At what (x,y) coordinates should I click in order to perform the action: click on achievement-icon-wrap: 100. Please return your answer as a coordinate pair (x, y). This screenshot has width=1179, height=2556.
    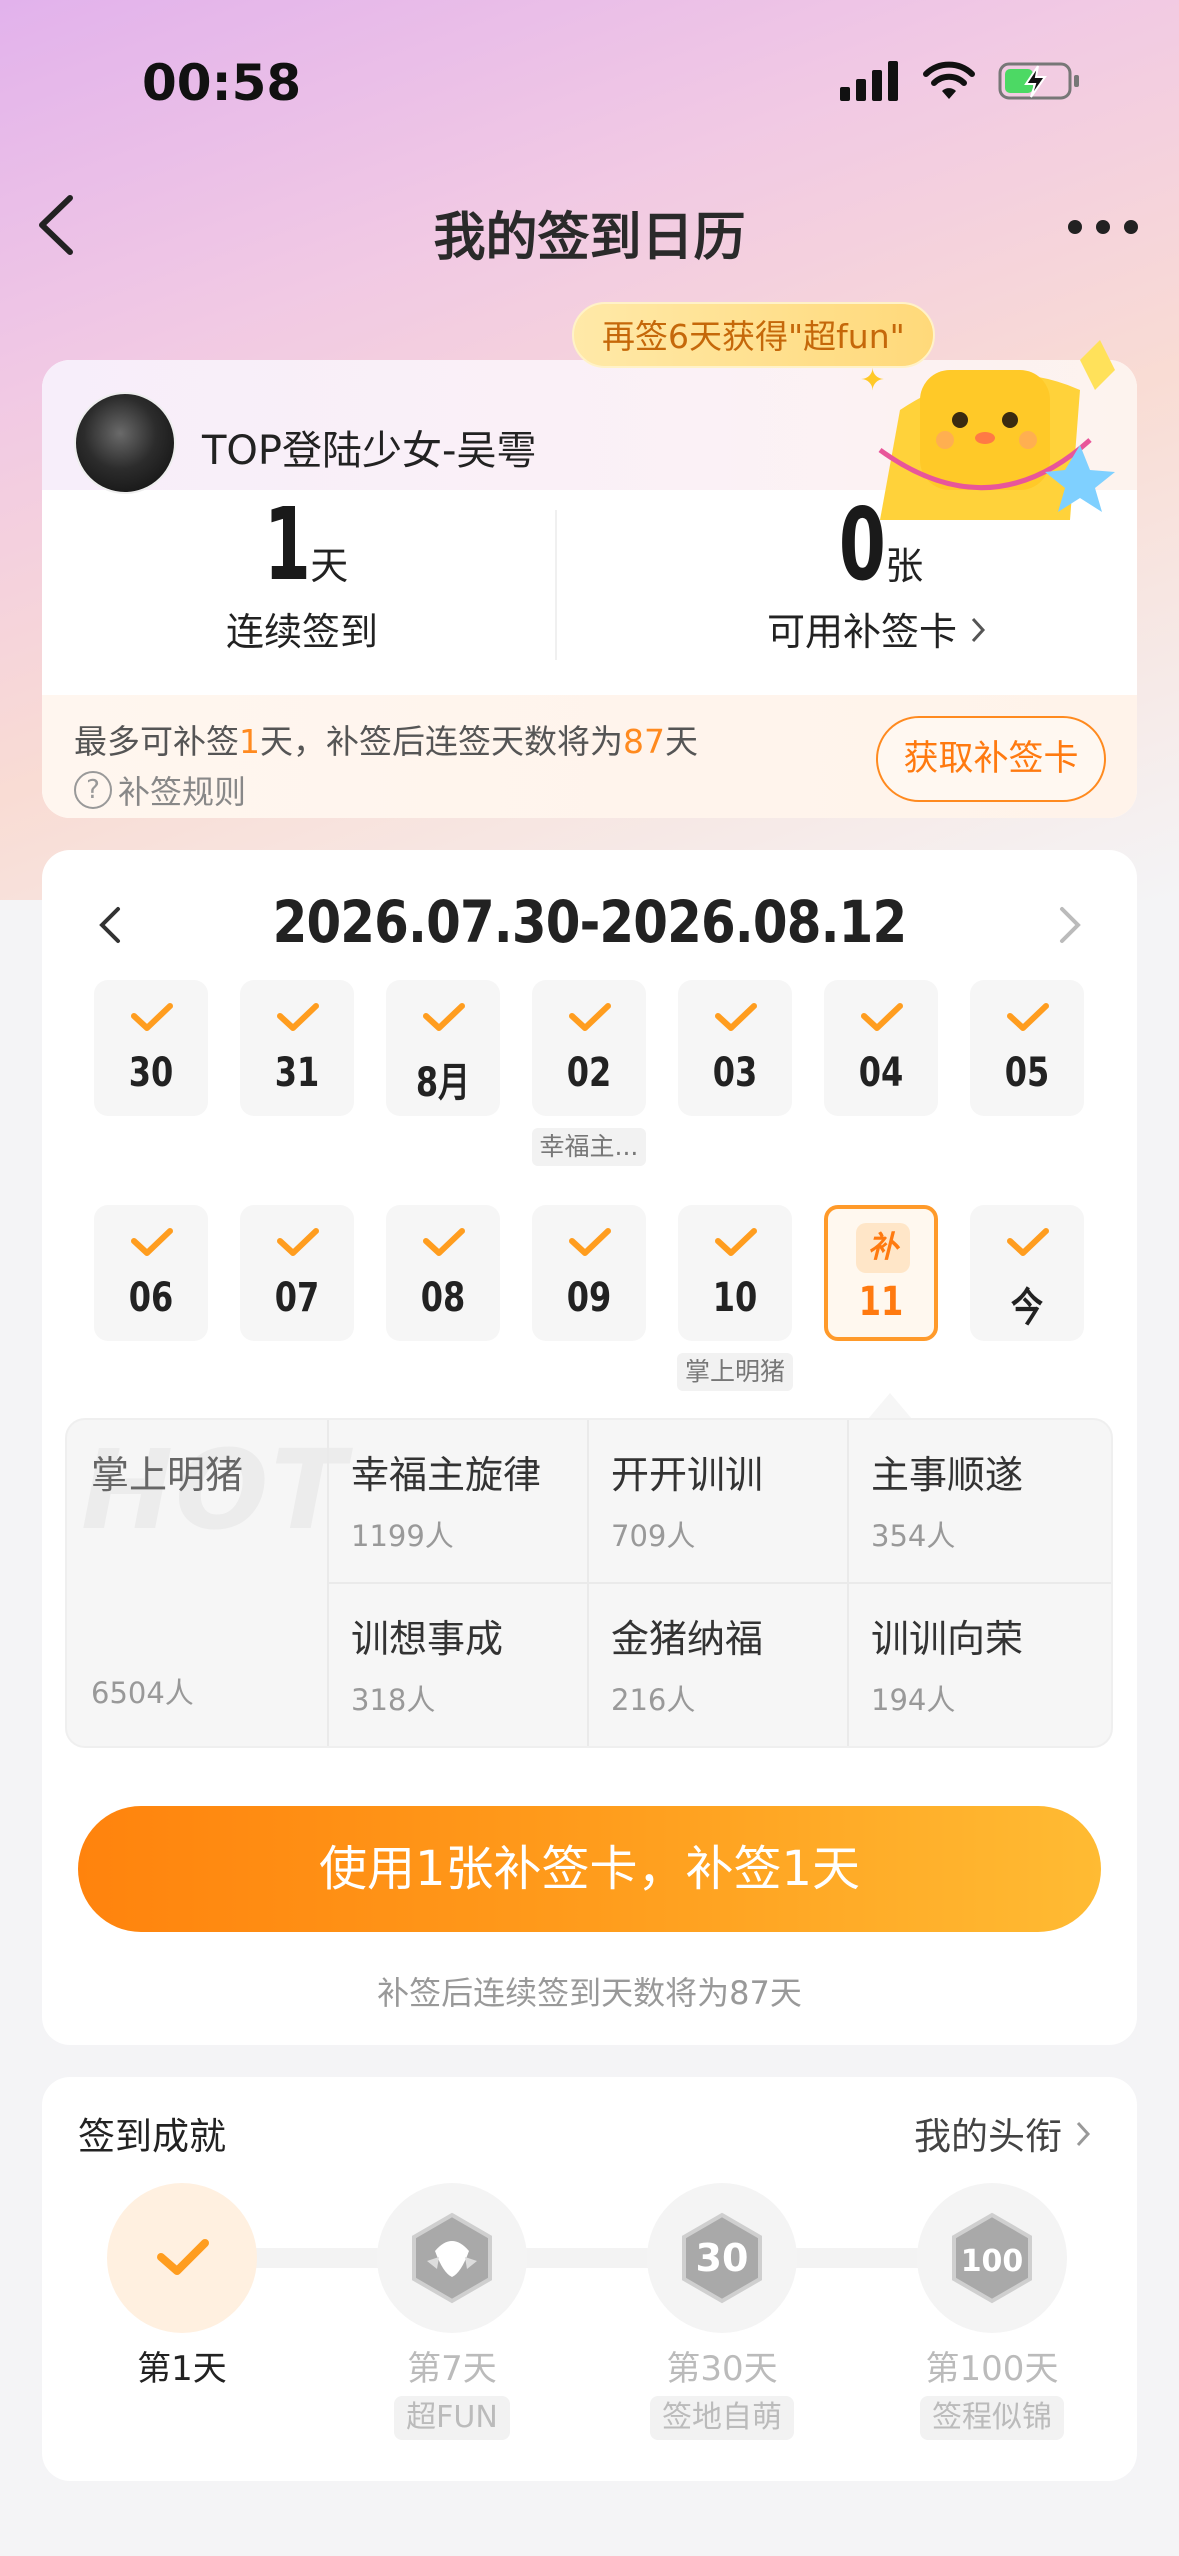
    Looking at the image, I should click on (992, 2258).